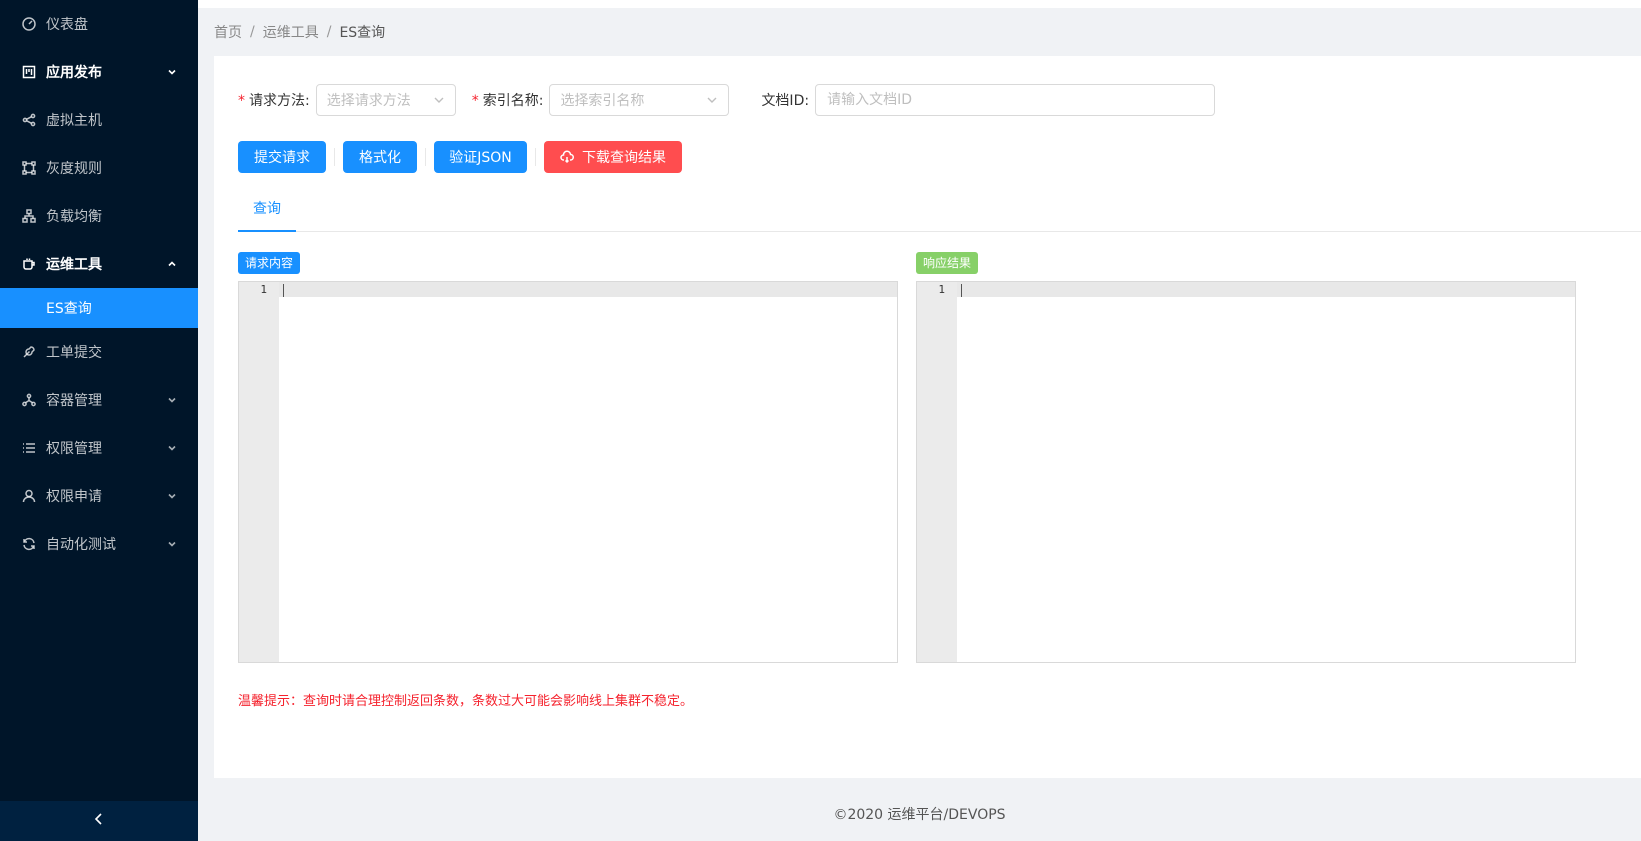 This screenshot has height=841, width=1641. I want to click on menu-item-gray-rules: 灰度规则, so click(99, 168).